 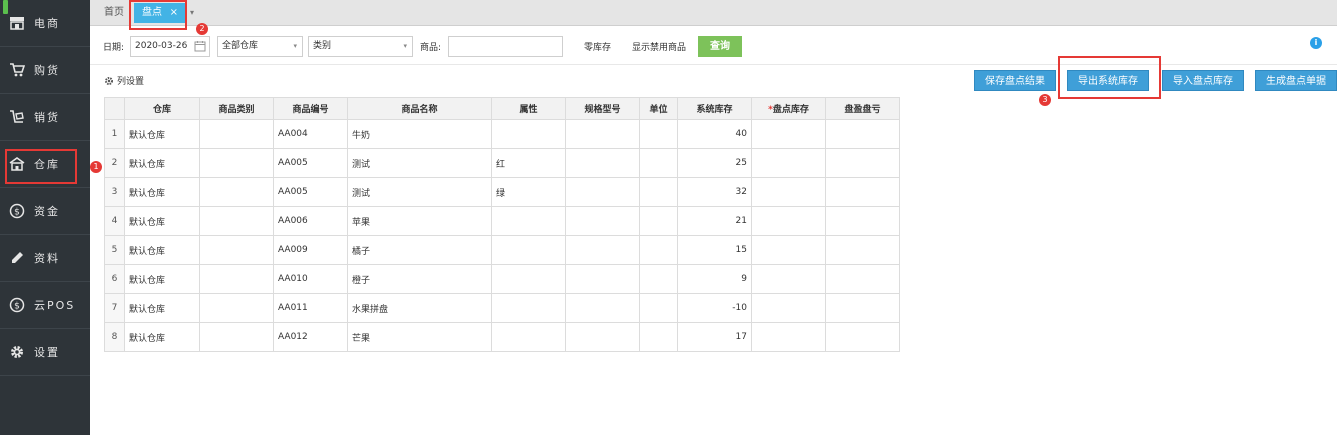 What do you see at coordinates (1316, 43) in the screenshot?
I see `info-icon: i` at bounding box center [1316, 43].